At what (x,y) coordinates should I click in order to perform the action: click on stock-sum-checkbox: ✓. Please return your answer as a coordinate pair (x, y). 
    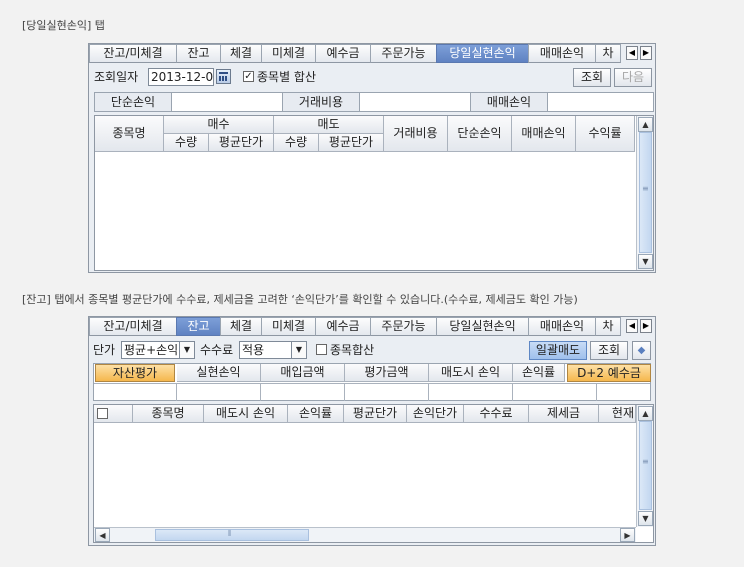
    Looking at the image, I should click on (248, 76).